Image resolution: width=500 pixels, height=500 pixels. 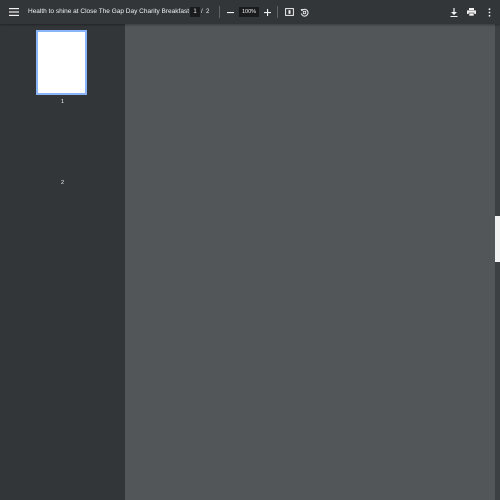 I want to click on scrollbar-thumb, so click(x=497, y=239).